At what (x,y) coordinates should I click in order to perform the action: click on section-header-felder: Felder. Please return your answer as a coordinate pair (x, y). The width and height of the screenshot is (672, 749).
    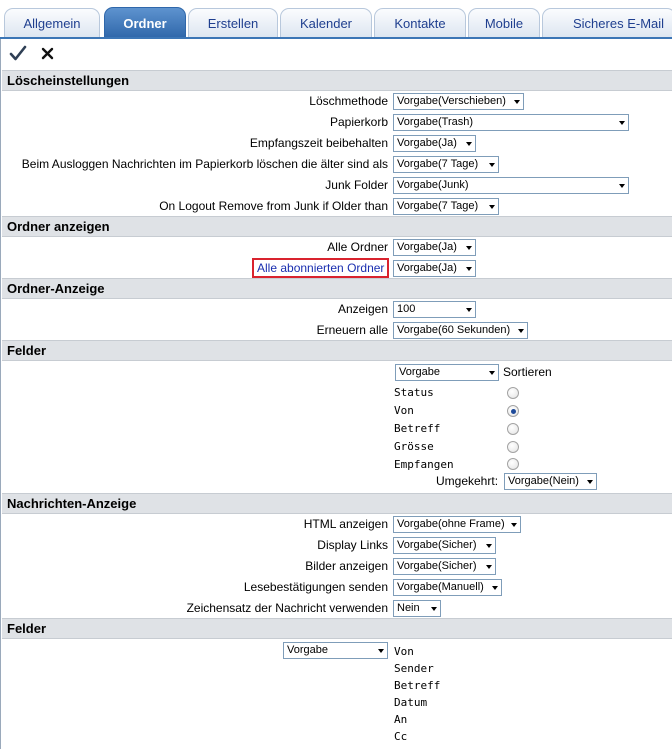
    Looking at the image, I should click on (337, 350).